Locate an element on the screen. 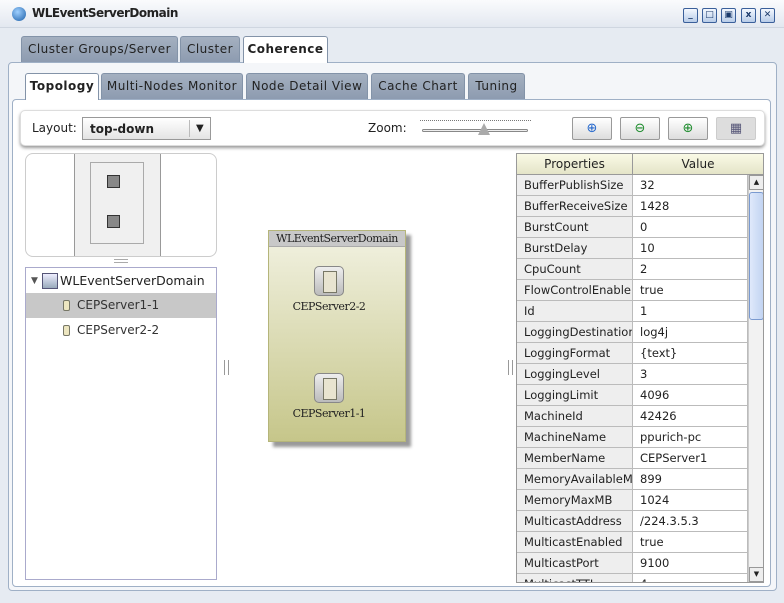 The width and height of the screenshot is (784, 603). property-name: MulticastEnabled is located at coordinates (575, 542).